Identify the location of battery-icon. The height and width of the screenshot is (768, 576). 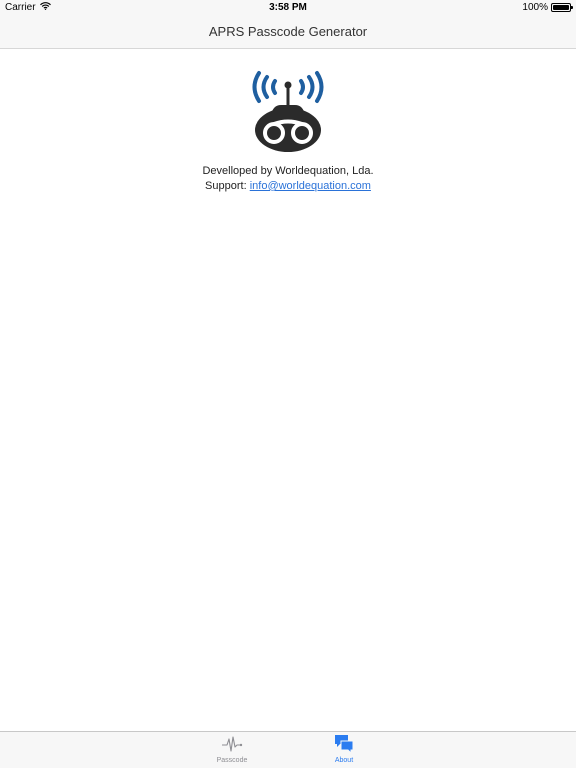
(562, 7).